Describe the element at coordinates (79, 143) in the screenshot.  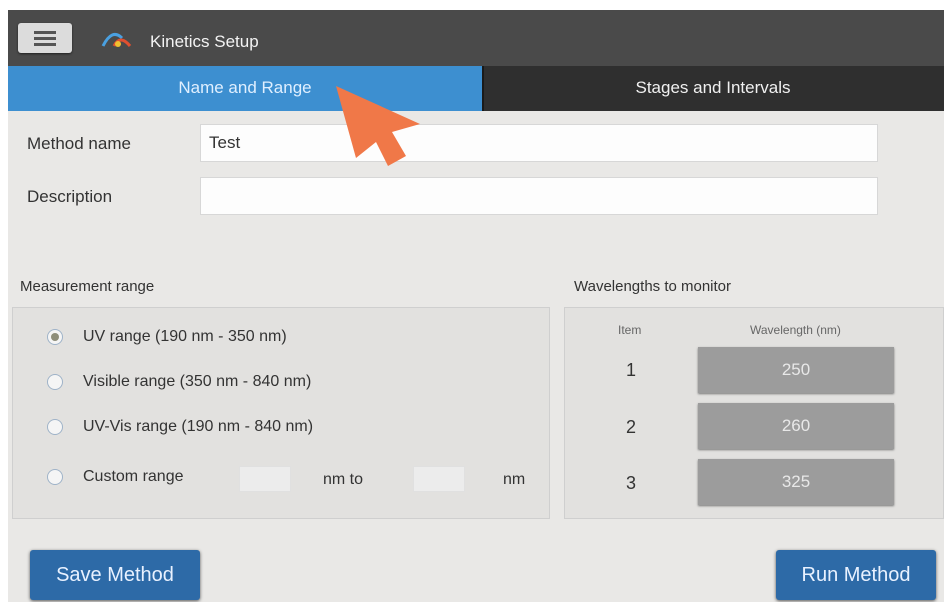
I see `method-name-label: Method name` at that location.